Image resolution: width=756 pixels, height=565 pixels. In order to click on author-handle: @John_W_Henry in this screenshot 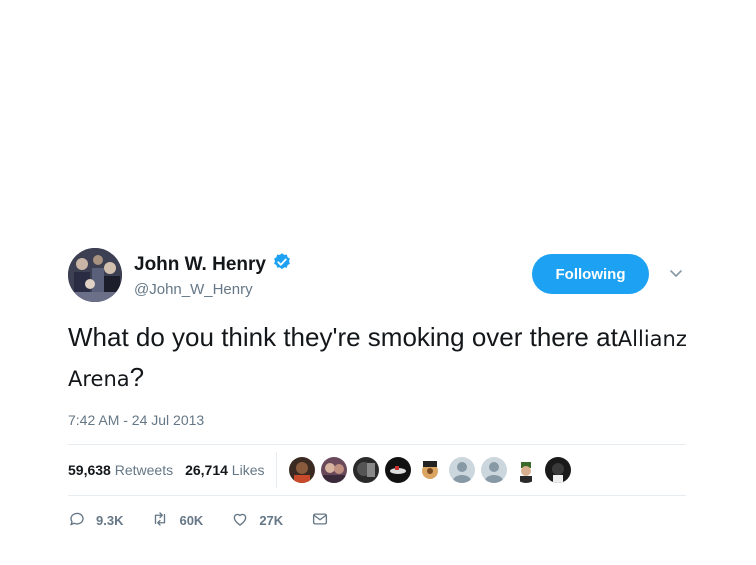, I will do `click(193, 289)`.